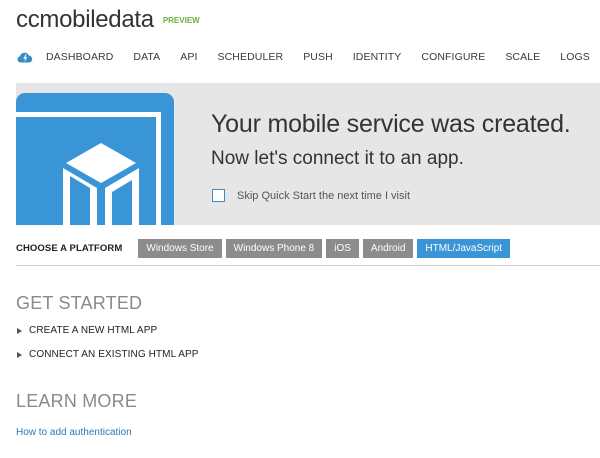  I want to click on mobile-device-cube-icon, so click(95, 159).